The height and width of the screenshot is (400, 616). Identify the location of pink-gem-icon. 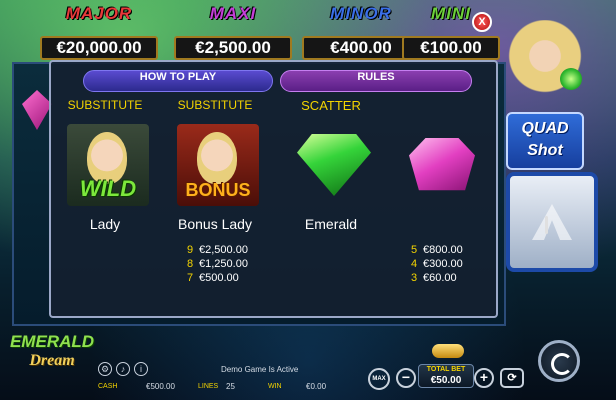
(442, 165).